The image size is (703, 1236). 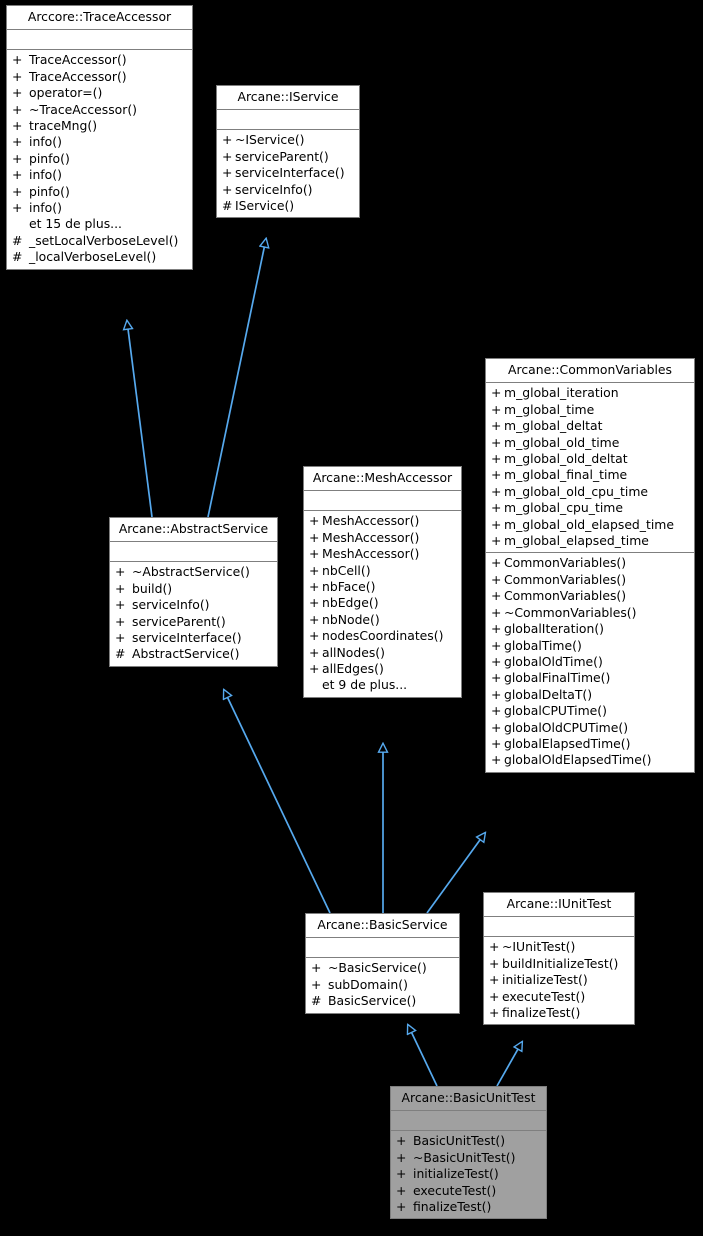 I want to click on member-name: MeshAccessor(), so click(x=371, y=537).